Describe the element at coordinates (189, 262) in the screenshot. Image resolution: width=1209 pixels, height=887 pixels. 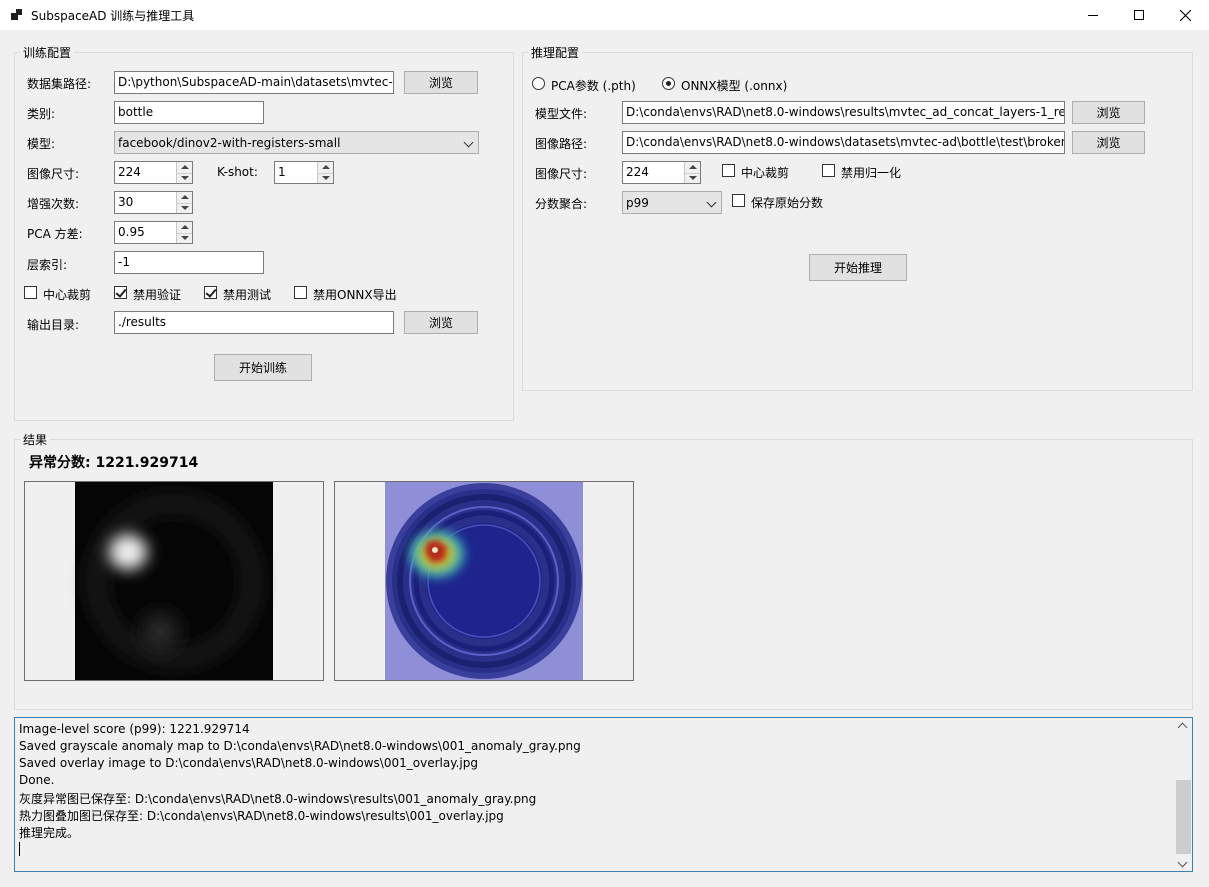
I see `layer-index-input: -1` at that location.